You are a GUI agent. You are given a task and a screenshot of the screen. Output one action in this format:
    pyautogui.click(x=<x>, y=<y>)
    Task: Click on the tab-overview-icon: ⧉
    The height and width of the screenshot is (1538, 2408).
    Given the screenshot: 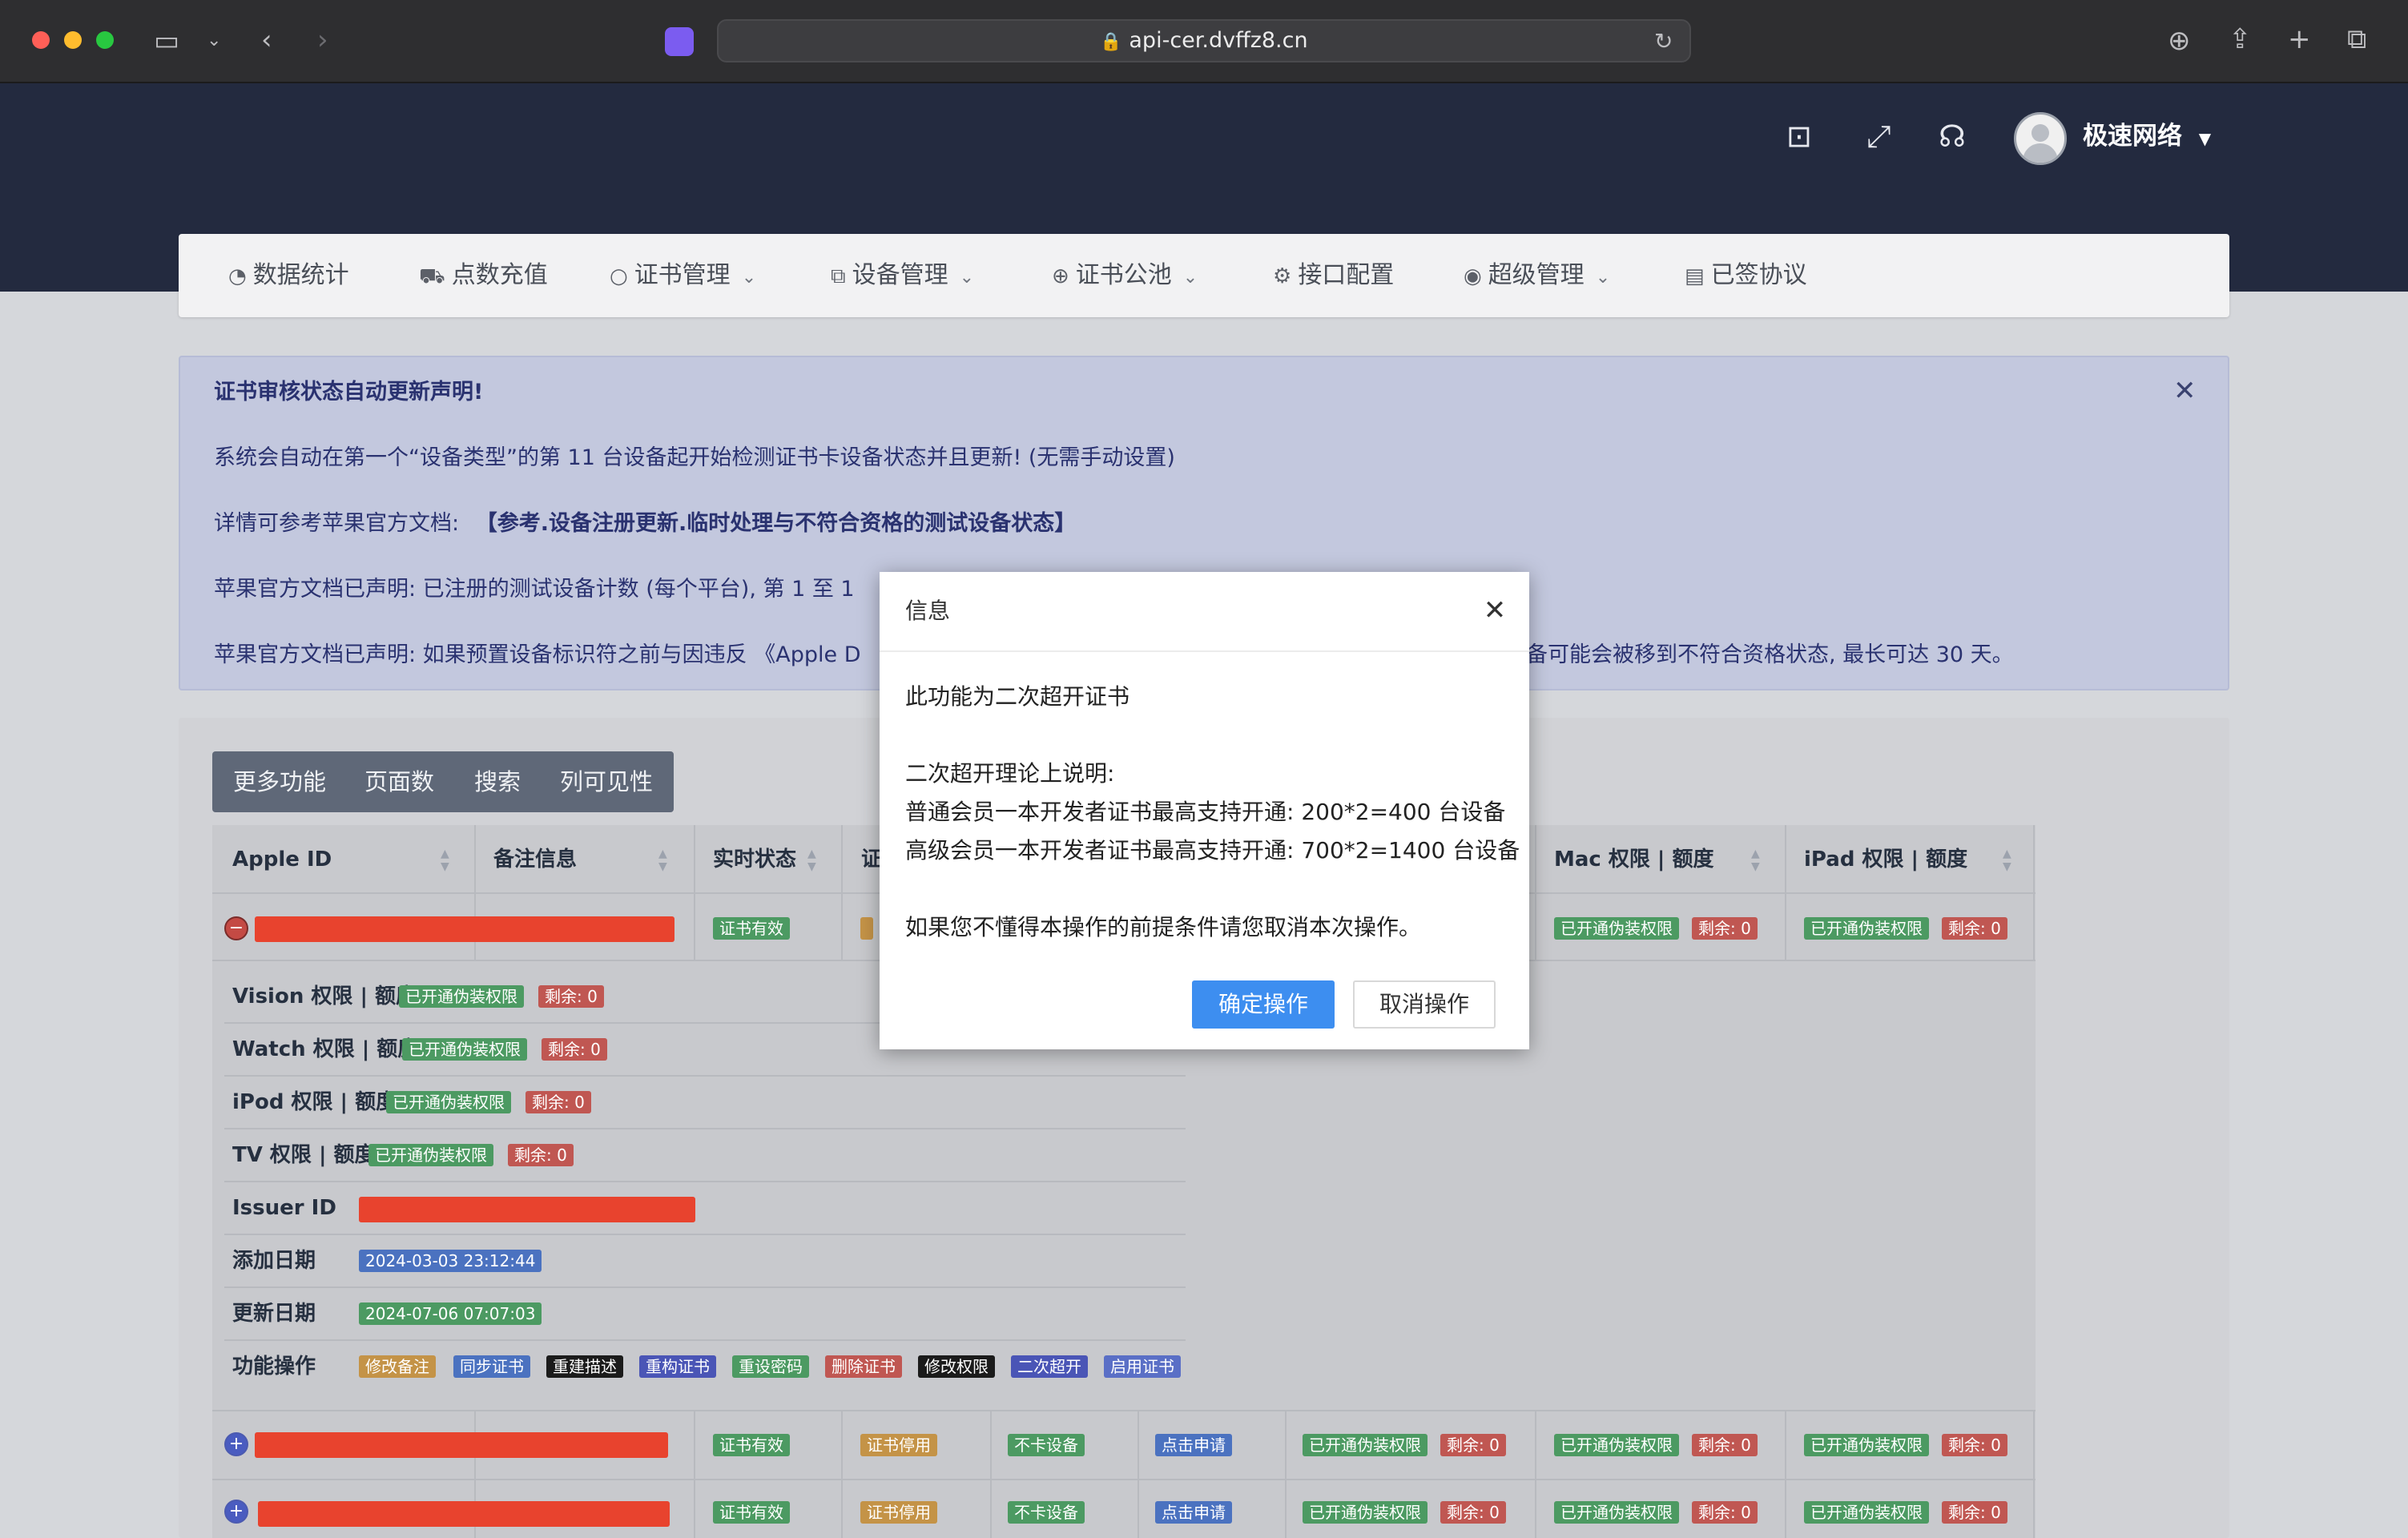 What is the action you would take?
    pyautogui.click(x=2356, y=39)
    